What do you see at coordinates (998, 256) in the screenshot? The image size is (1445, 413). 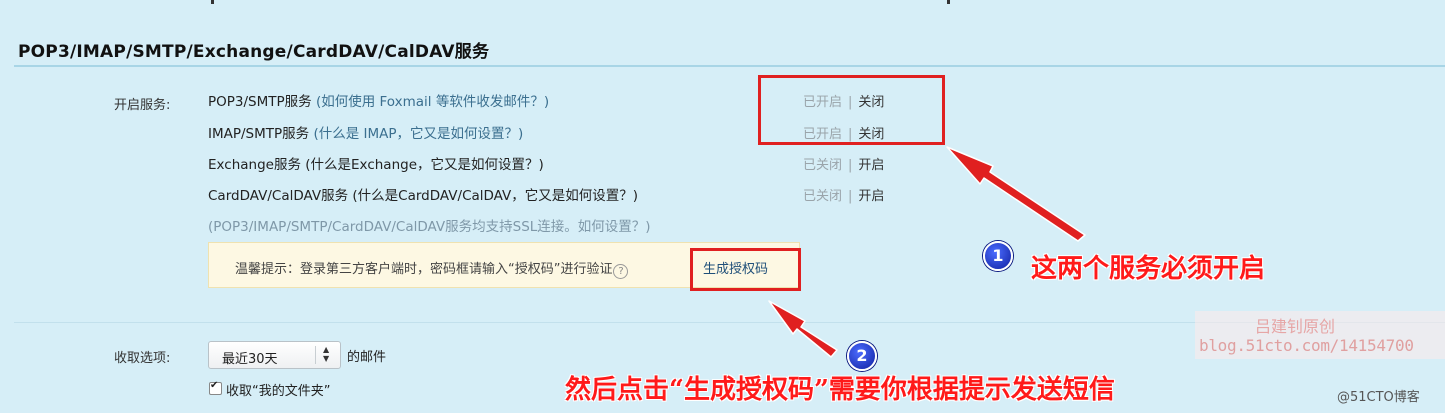 I see `step-badge-1: 1` at bounding box center [998, 256].